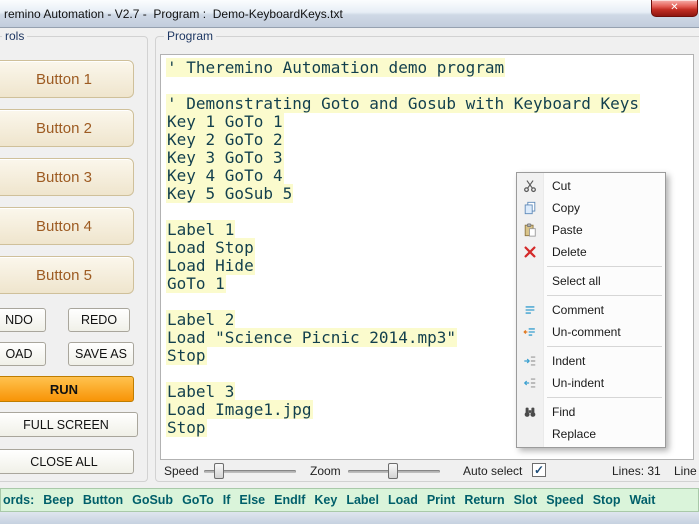  Describe the element at coordinates (67, 128) in the screenshot. I see `button-2: Button 2` at that location.